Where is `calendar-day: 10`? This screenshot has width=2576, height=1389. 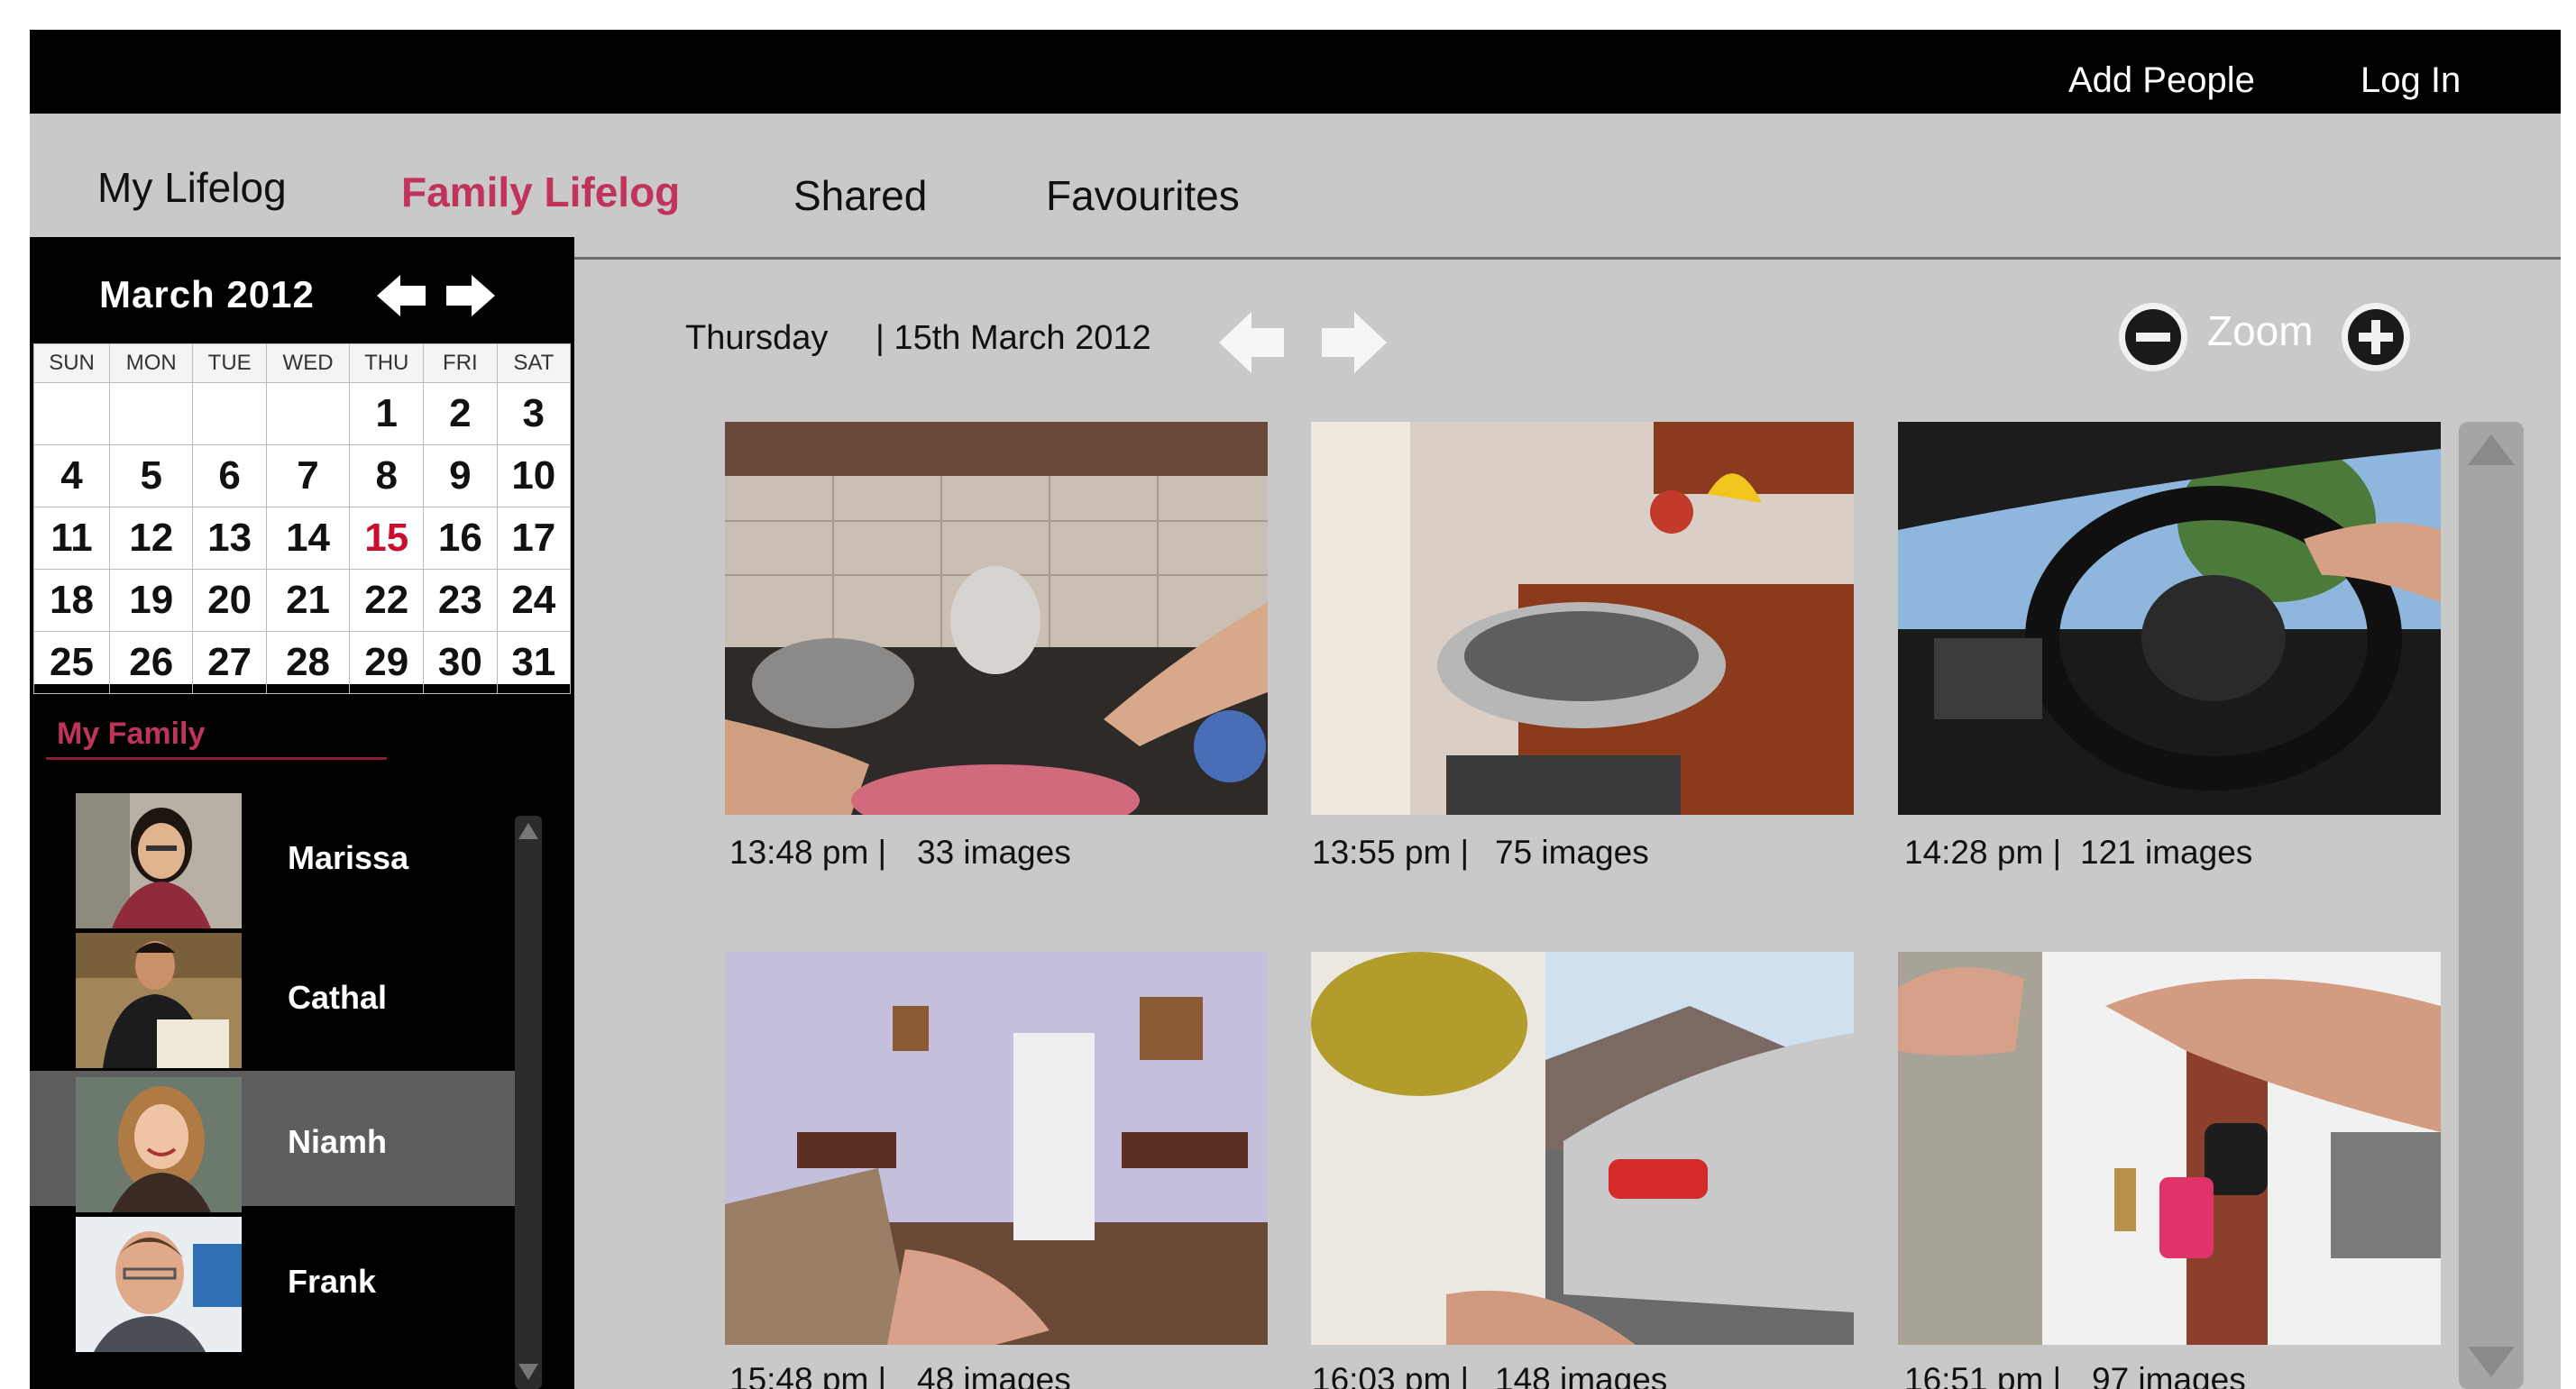 calendar-day: 10 is located at coordinates (534, 475).